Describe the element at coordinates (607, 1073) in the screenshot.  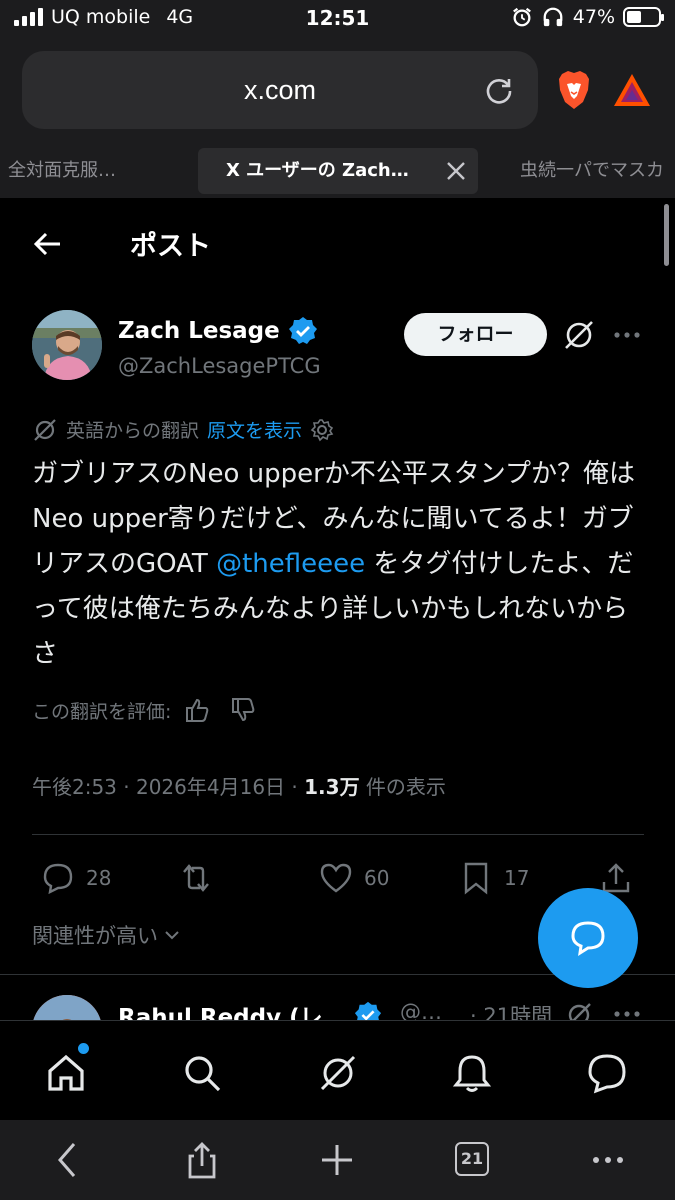
I see `messages-icon` at that location.